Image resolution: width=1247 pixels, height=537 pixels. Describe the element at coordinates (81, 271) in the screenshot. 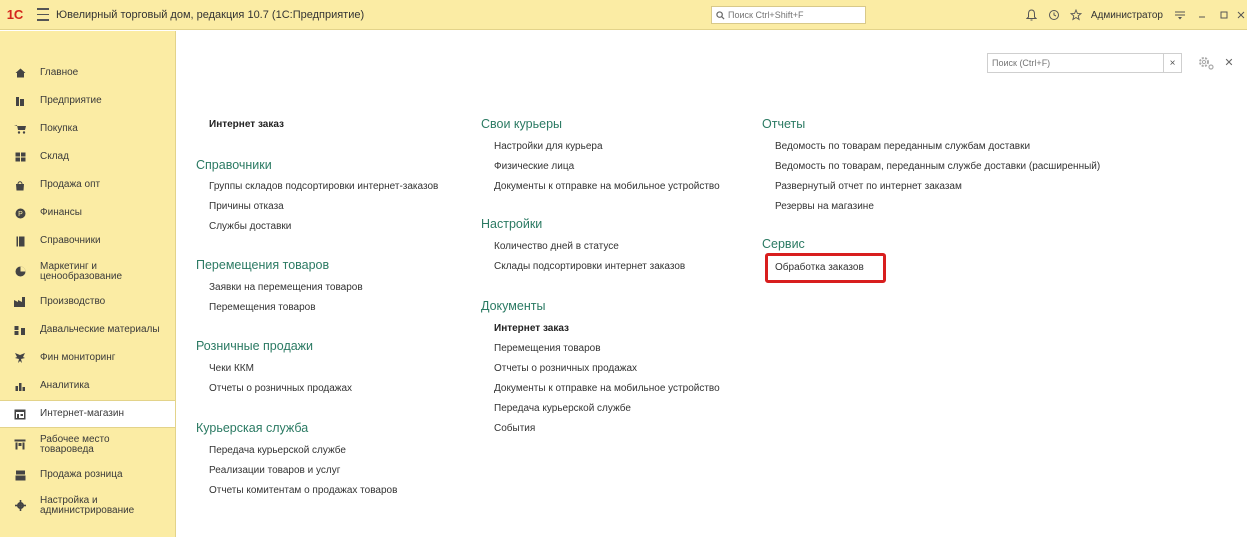

I see `sidebar-item-label: Маркетинг и ценообразование` at that location.